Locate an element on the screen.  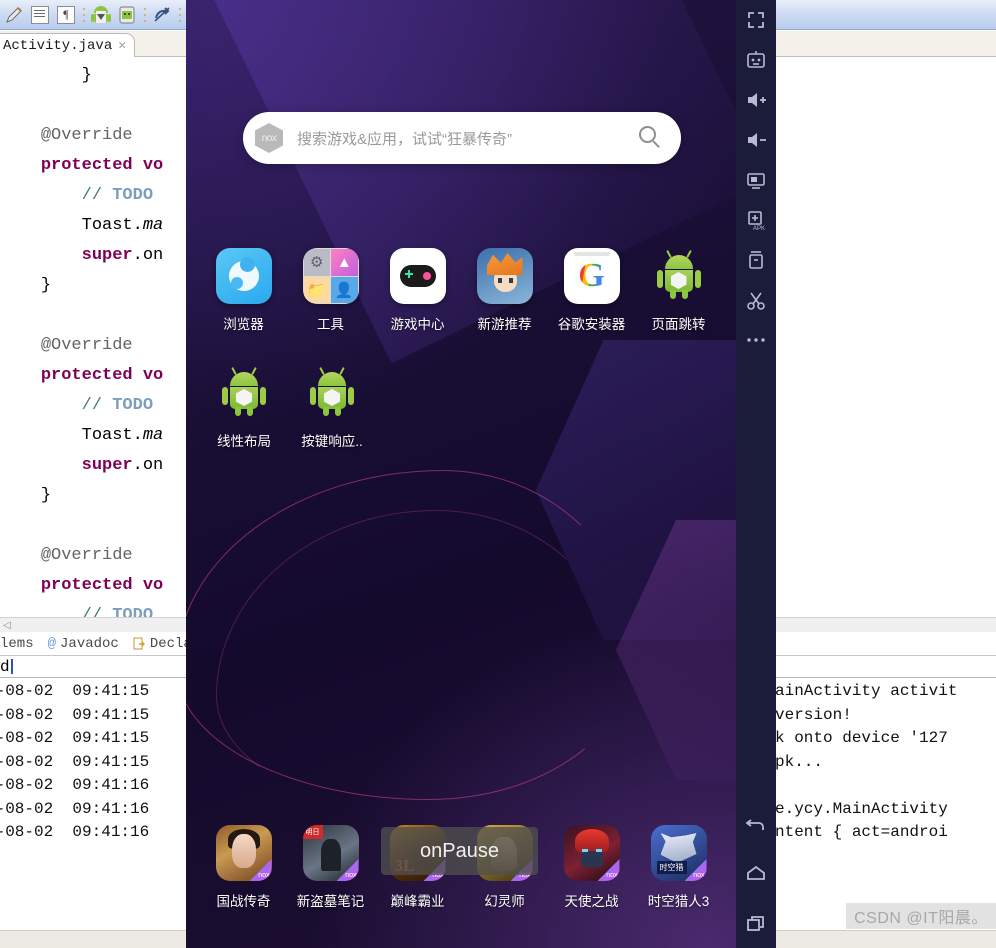
tools-folder-icon: ⚙ ▲ 📁 👤 is located at coordinates (330, 276).